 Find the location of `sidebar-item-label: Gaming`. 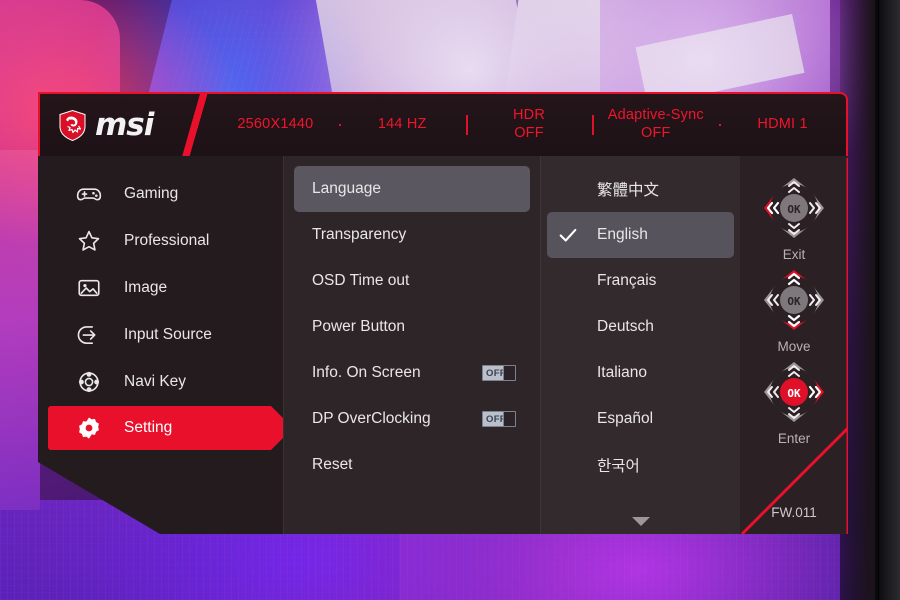

sidebar-item-label: Gaming is located at coordinates (151, 193).